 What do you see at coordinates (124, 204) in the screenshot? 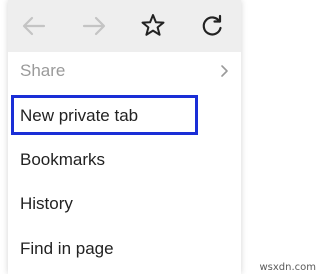
I see `menu-item-history: History` at bounding box center [124, 204].